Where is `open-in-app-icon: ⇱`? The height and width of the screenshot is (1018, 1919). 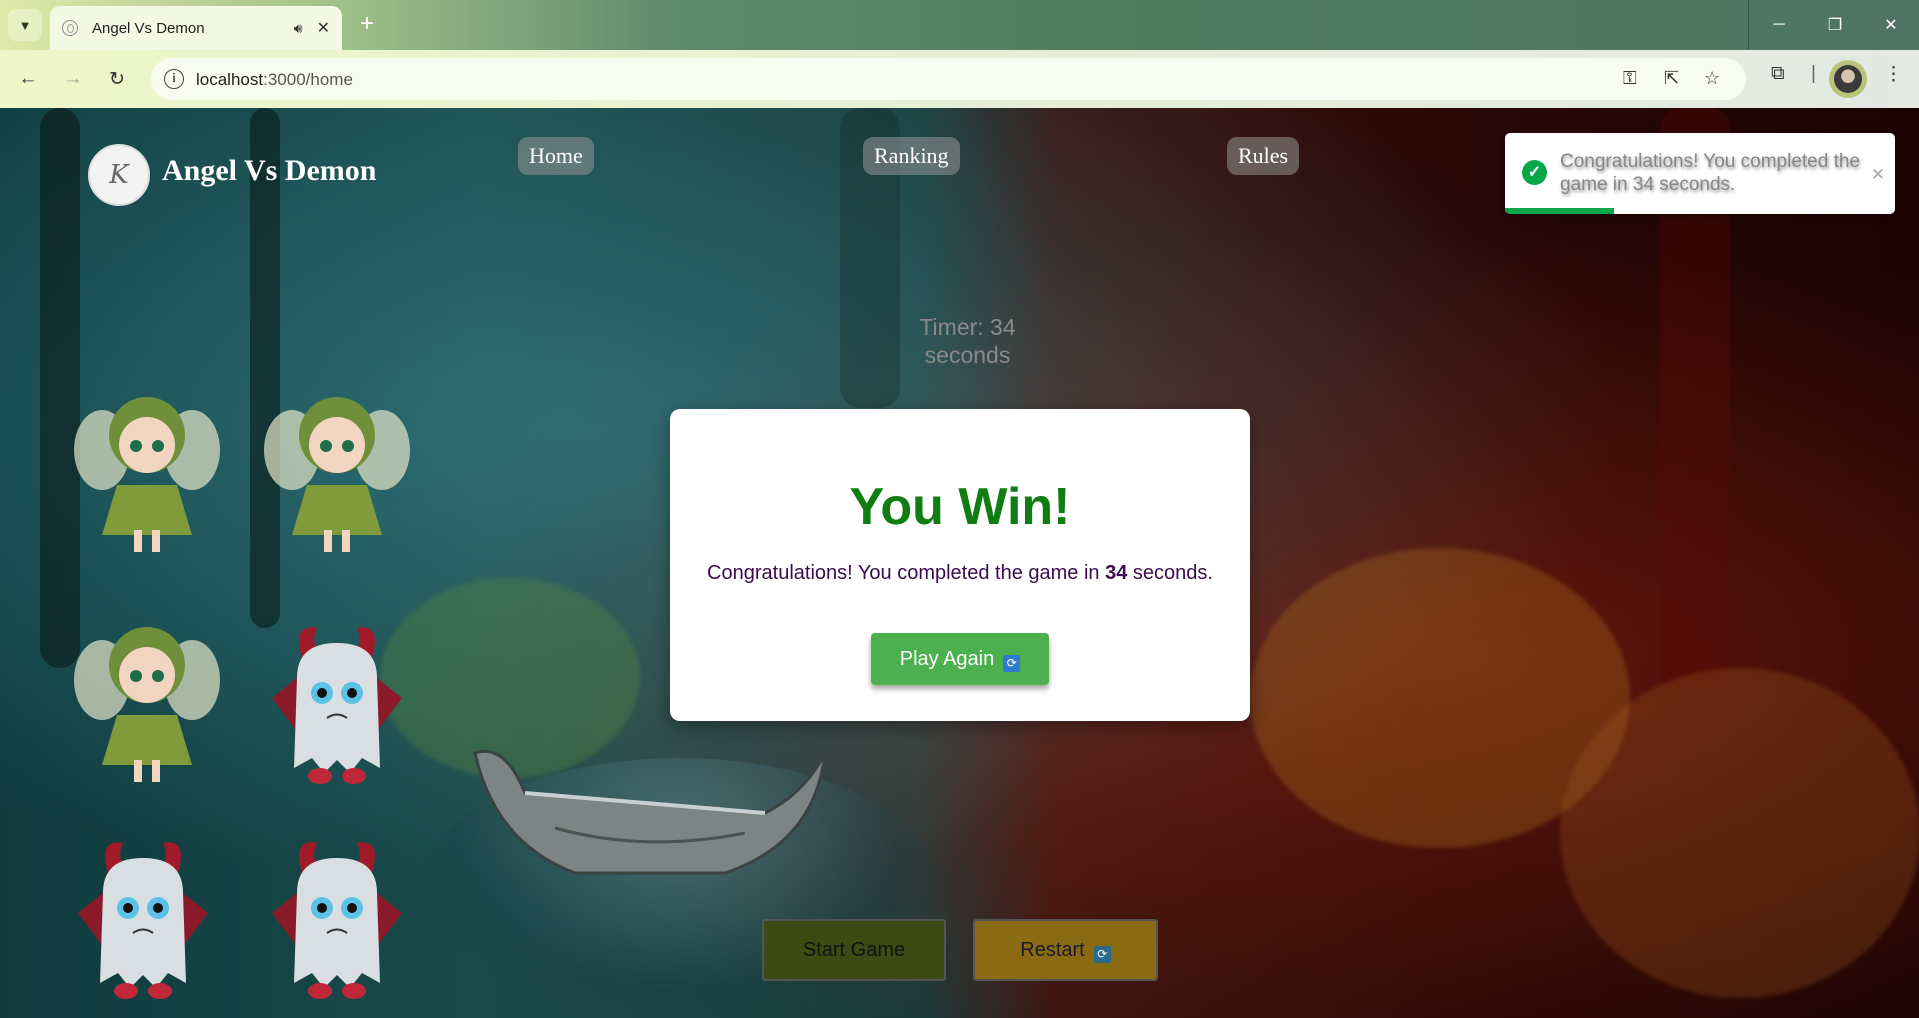
open-in-app-icon: ⇱ is located at coordinates (1671, 78).